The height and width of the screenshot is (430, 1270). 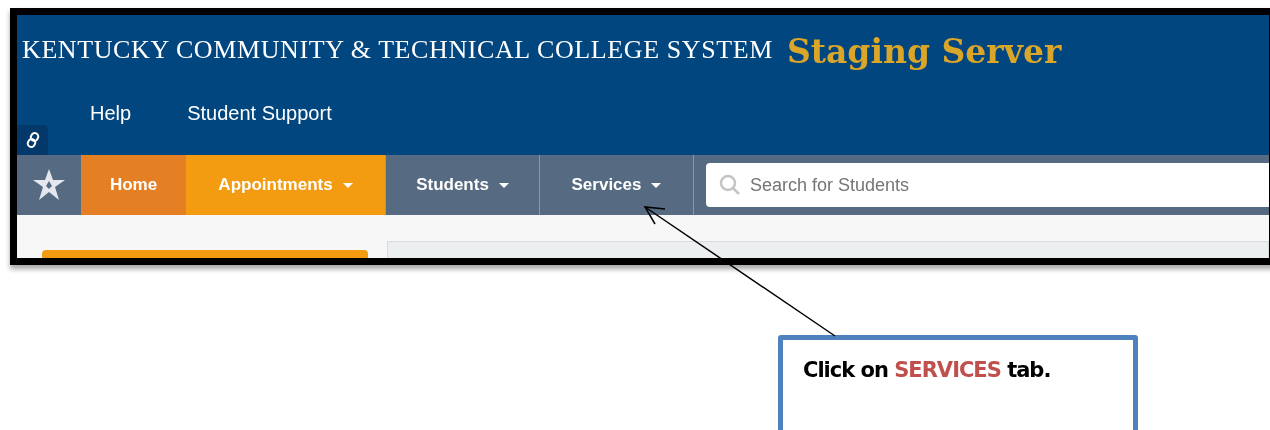 What do you see at coordinates (397, 50) in the screenshot?
I see `site-title: KENTUCKY COMMUNITY & TECHNICAL COLLEGE SYSTEM` at bounding box center [397, 50].